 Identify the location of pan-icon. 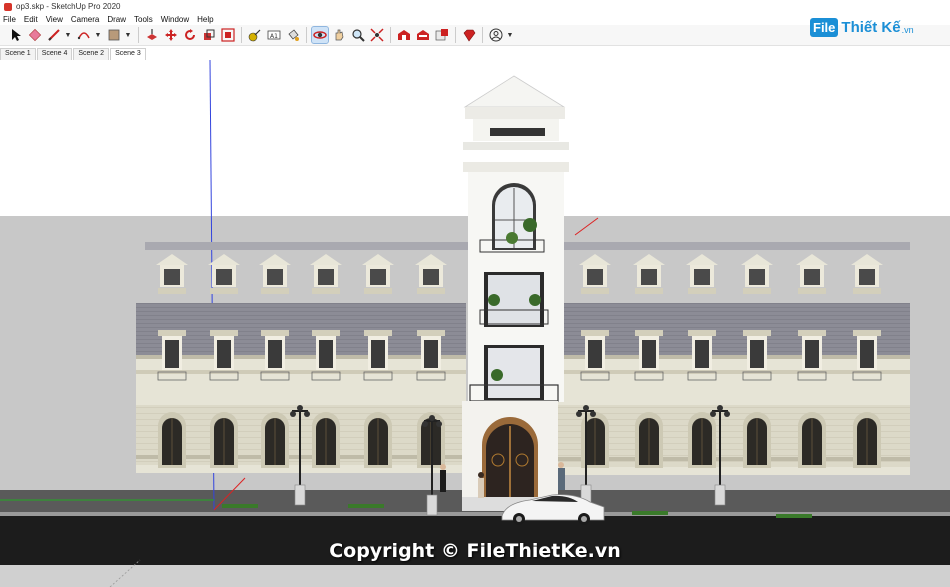
(339, 35).